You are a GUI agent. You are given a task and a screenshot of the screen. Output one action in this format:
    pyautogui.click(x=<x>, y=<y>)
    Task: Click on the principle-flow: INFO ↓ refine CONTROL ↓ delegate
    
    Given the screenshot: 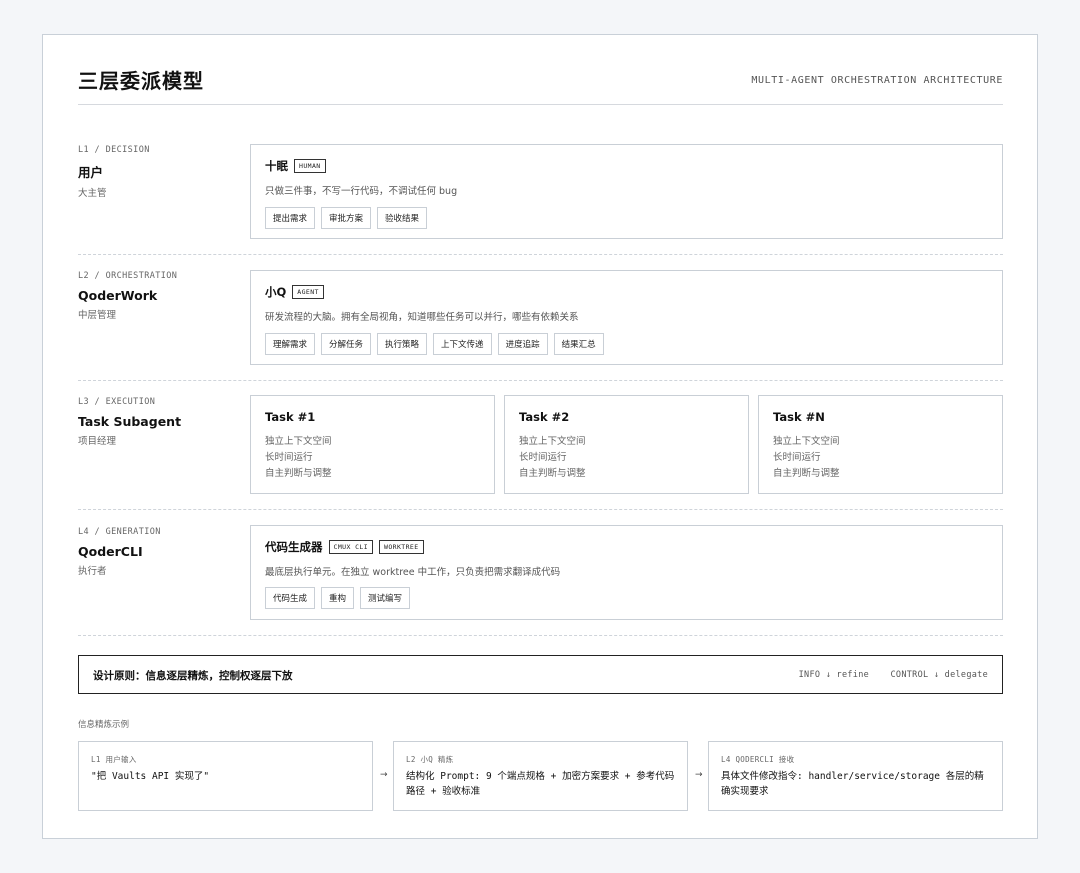 What is the action you would take?
    pyautogui.click(x=885, y=675)
    